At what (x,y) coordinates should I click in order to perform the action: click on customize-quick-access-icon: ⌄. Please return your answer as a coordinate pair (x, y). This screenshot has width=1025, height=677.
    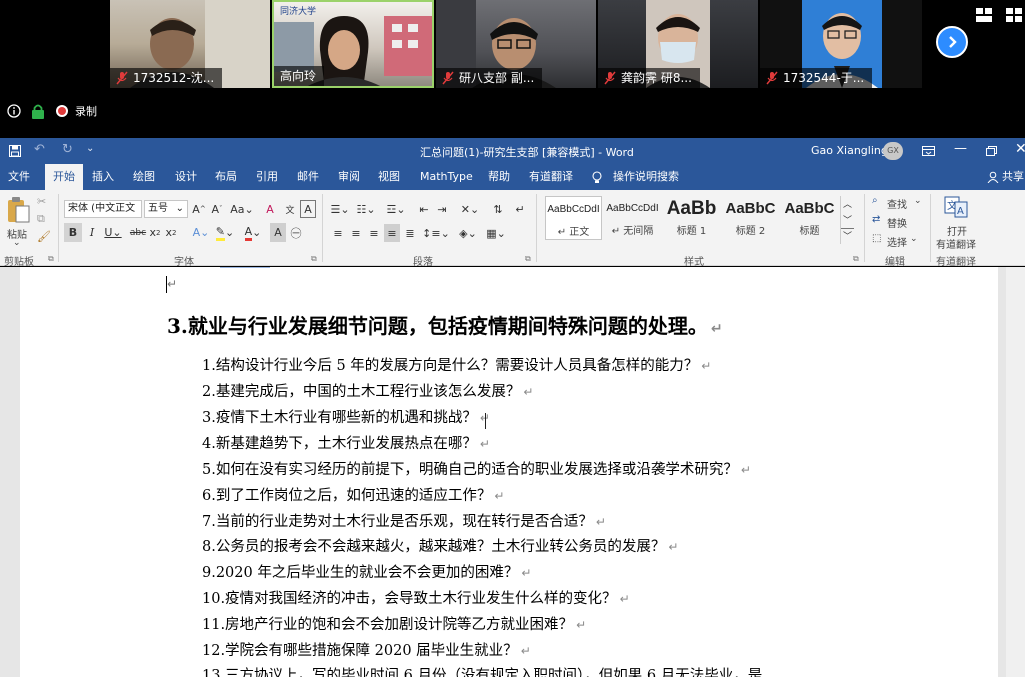
    Looking at the image, I should click on (90, 148).